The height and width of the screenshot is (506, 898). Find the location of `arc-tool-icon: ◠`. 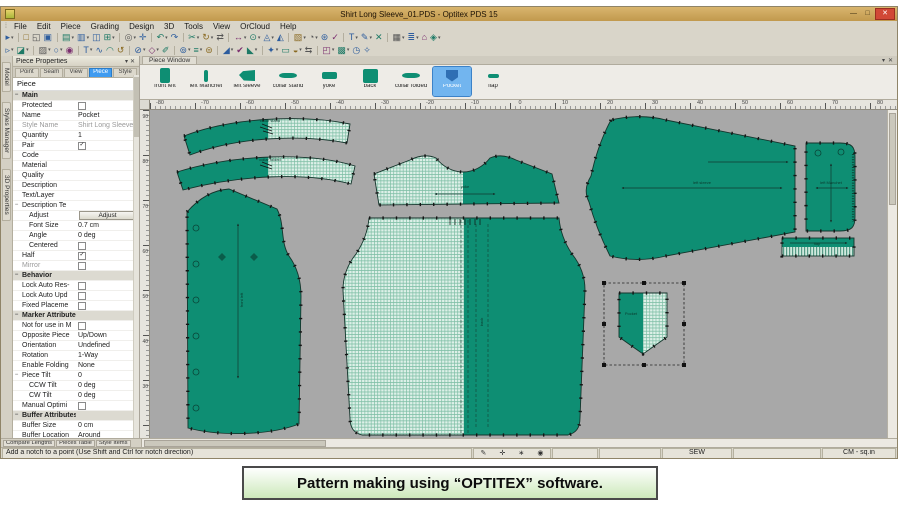

arc-tool-icon: ◠ is located at coordinates (109, 50).